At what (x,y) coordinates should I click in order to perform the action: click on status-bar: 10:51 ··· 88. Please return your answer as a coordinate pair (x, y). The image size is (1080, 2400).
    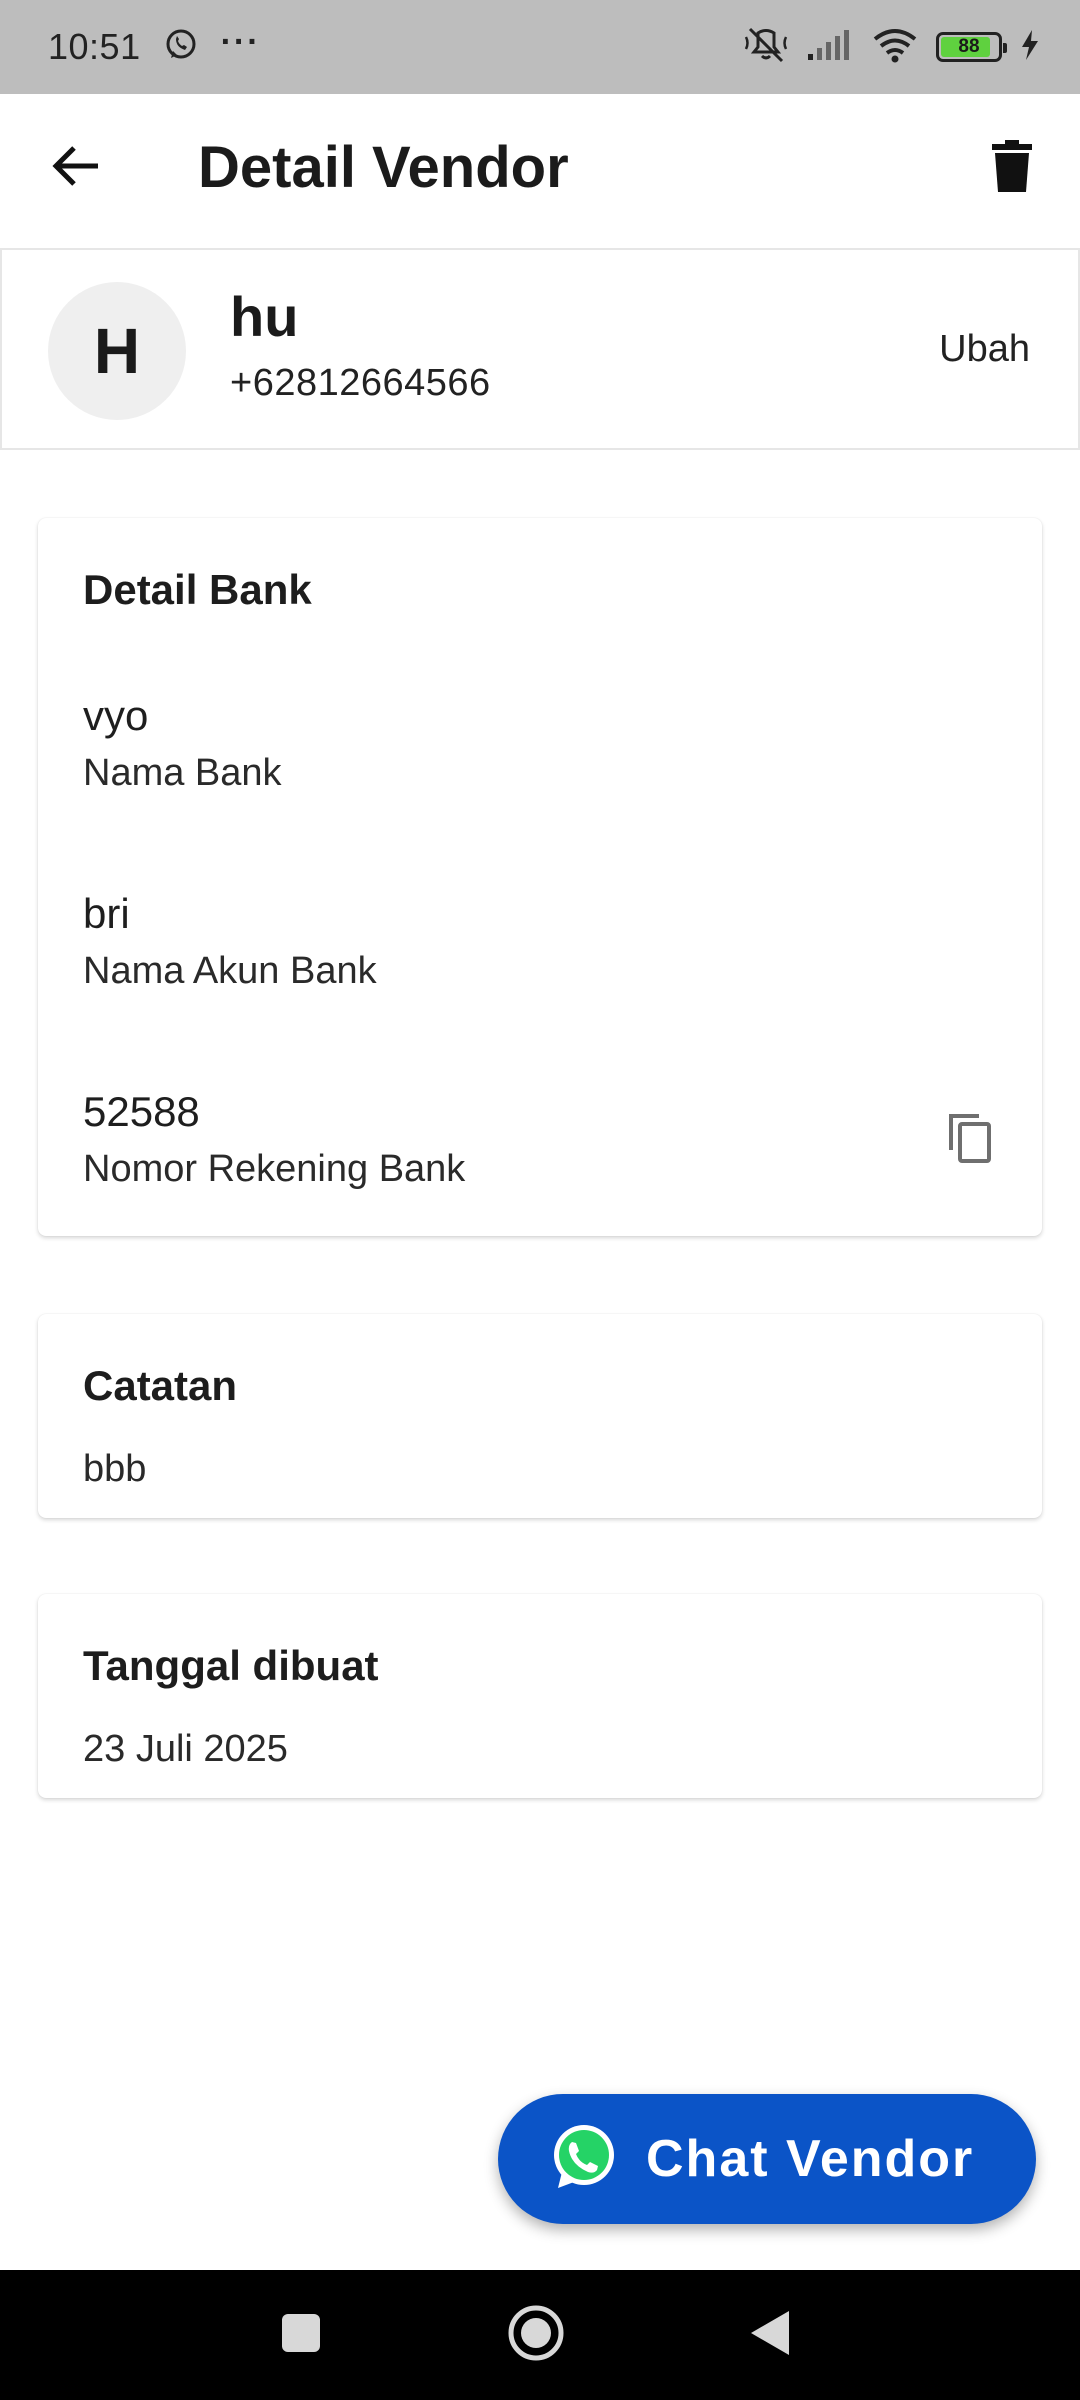
    Looking at the image, I should click on (540, 47).